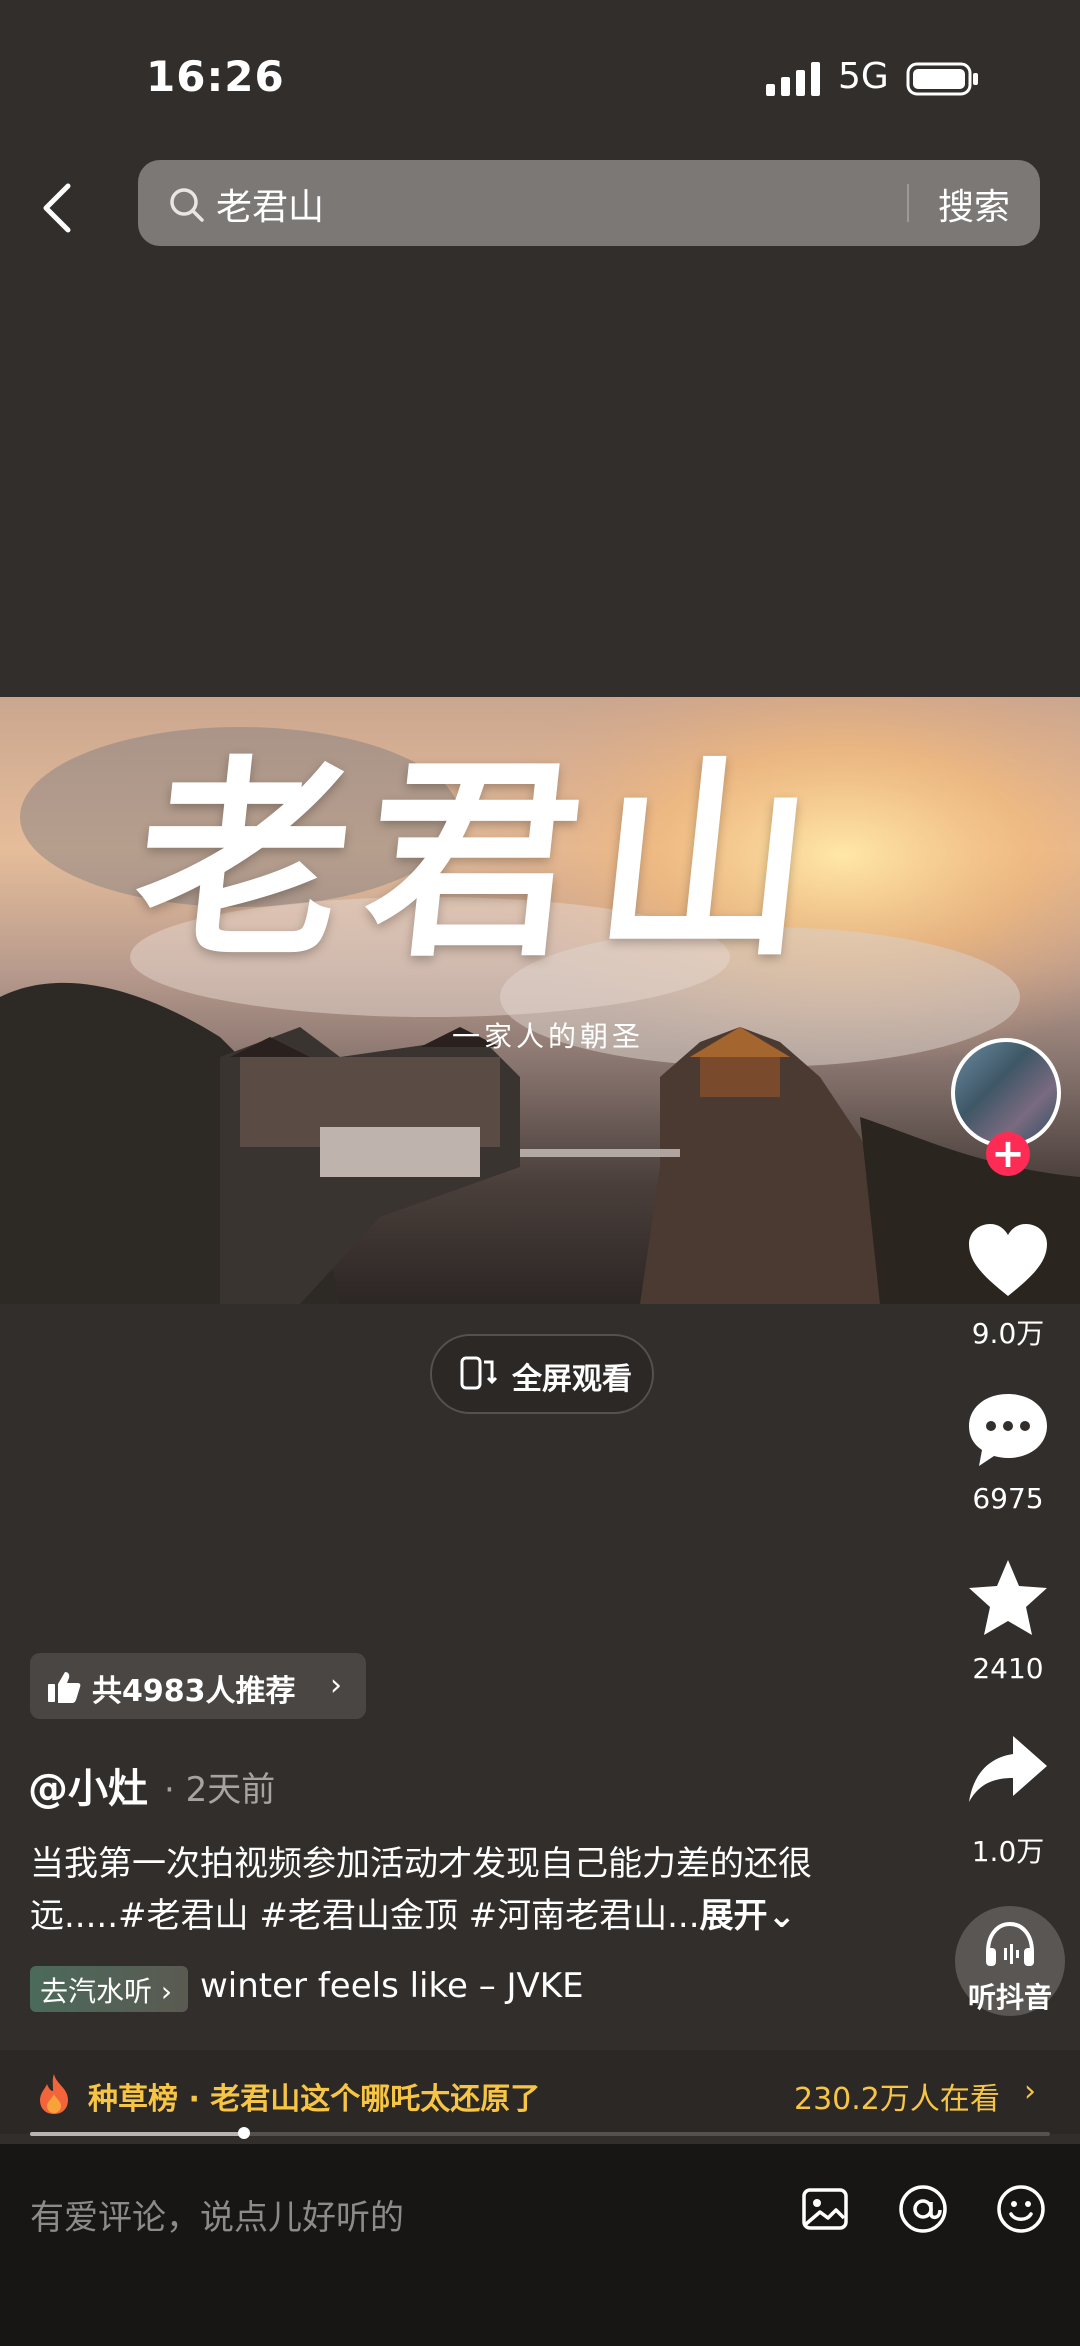 This screenshot has width=1080, height=2346. Describe the element at coordinates (825, 2209) in the screenshot. I see `image-icon` at that location.